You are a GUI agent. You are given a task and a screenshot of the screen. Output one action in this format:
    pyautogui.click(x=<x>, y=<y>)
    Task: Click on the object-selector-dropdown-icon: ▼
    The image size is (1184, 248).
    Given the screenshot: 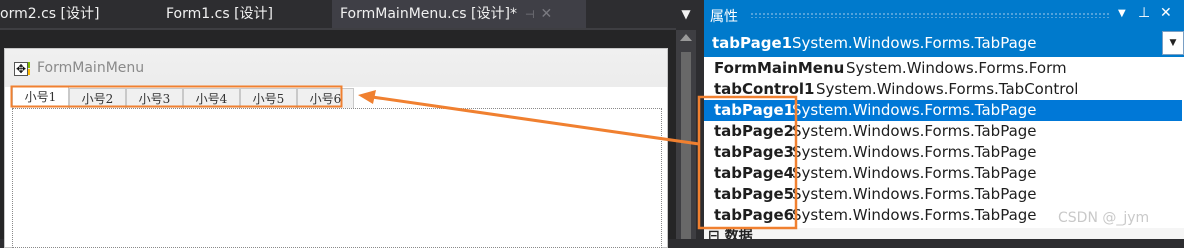 What is the action you would take?
    pyautogui.click(x=1173, y=43)
    